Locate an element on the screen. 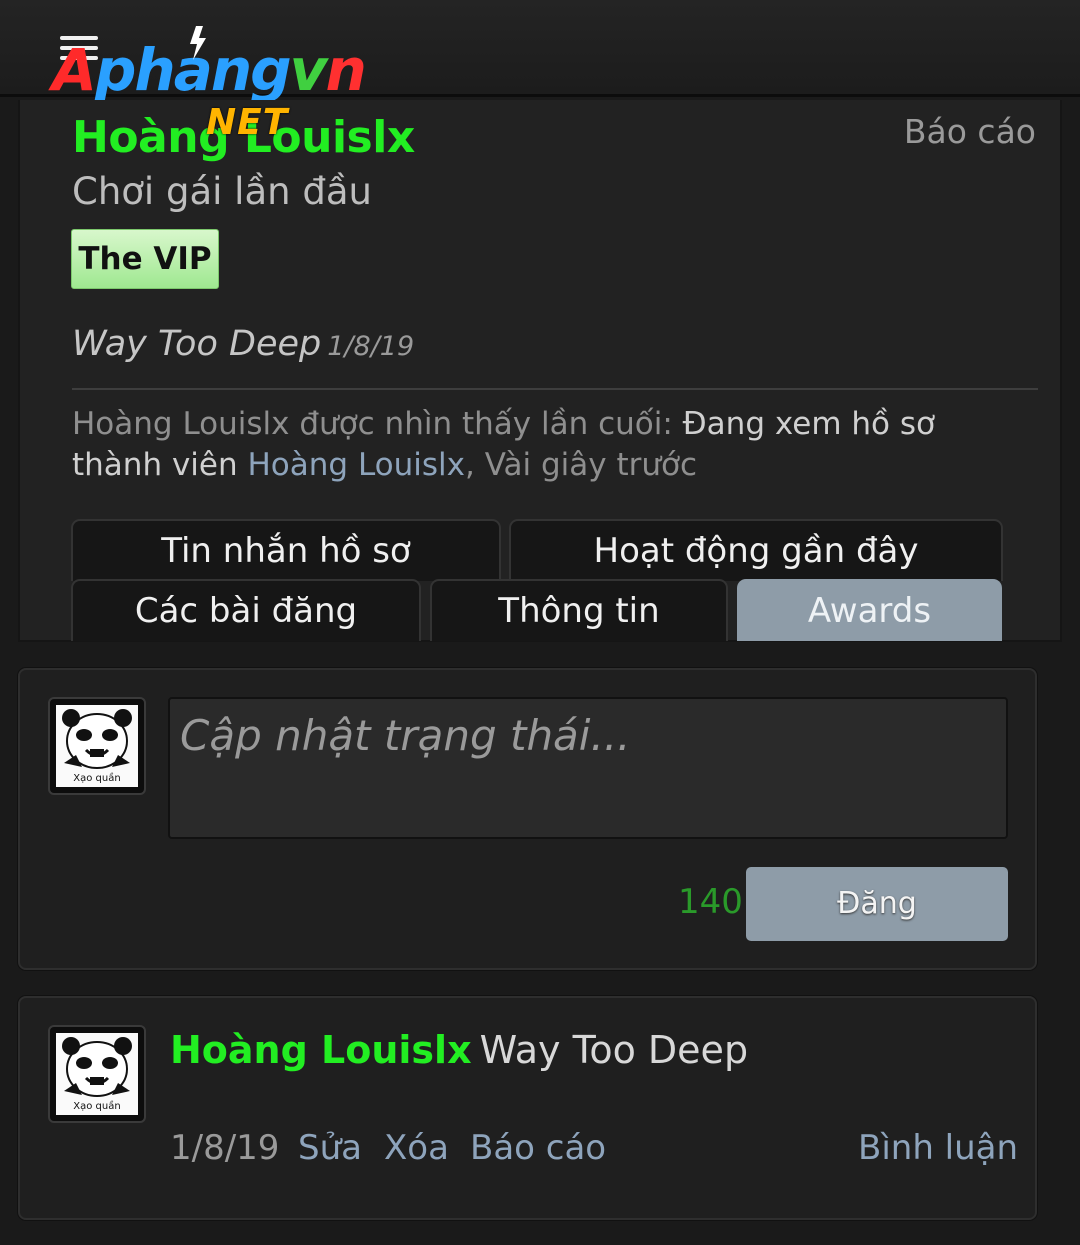  tab-recent-activity: Hoạt động gần đây is located at coordinates (756, 550).